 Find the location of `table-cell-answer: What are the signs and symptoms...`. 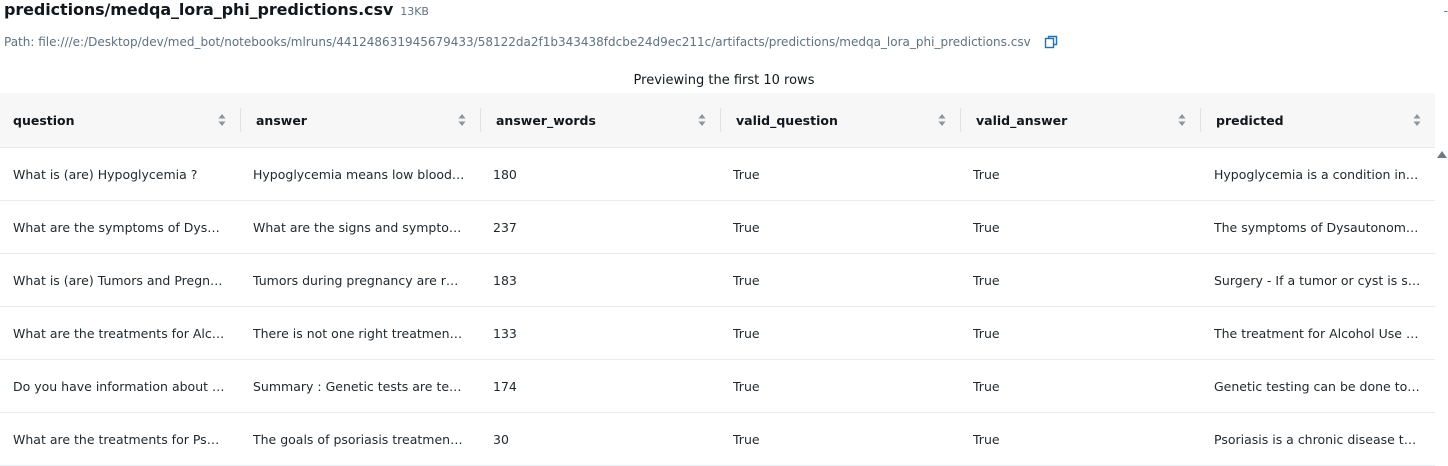

table-cell-answer: What are the signs and symptoms... is located at coordinates (360, 227).